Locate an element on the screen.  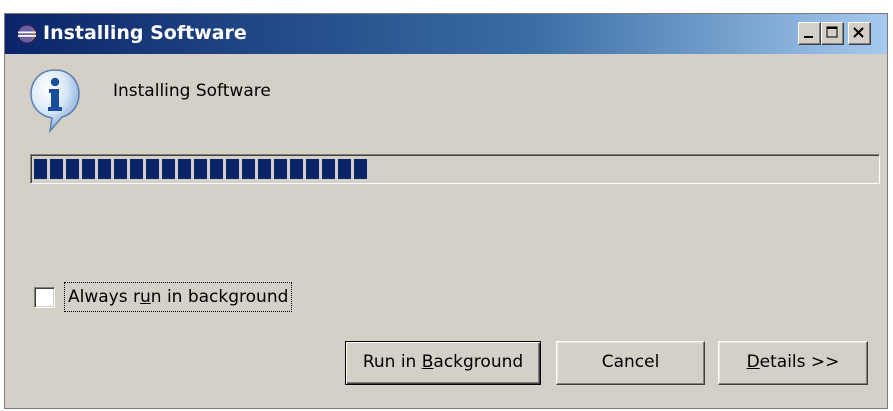
label-mnemonic: u is located at coordinates (145, 297).